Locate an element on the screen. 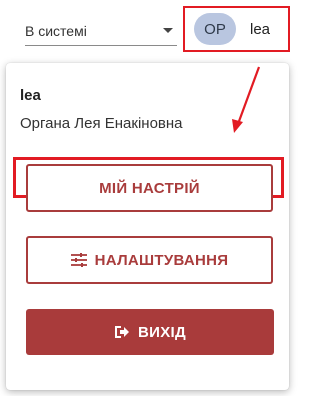 The height and width of the screenshot is (396, 320). settings-button-label: НАЛАШТУВАННЯ is located at coordinates (161, 260).